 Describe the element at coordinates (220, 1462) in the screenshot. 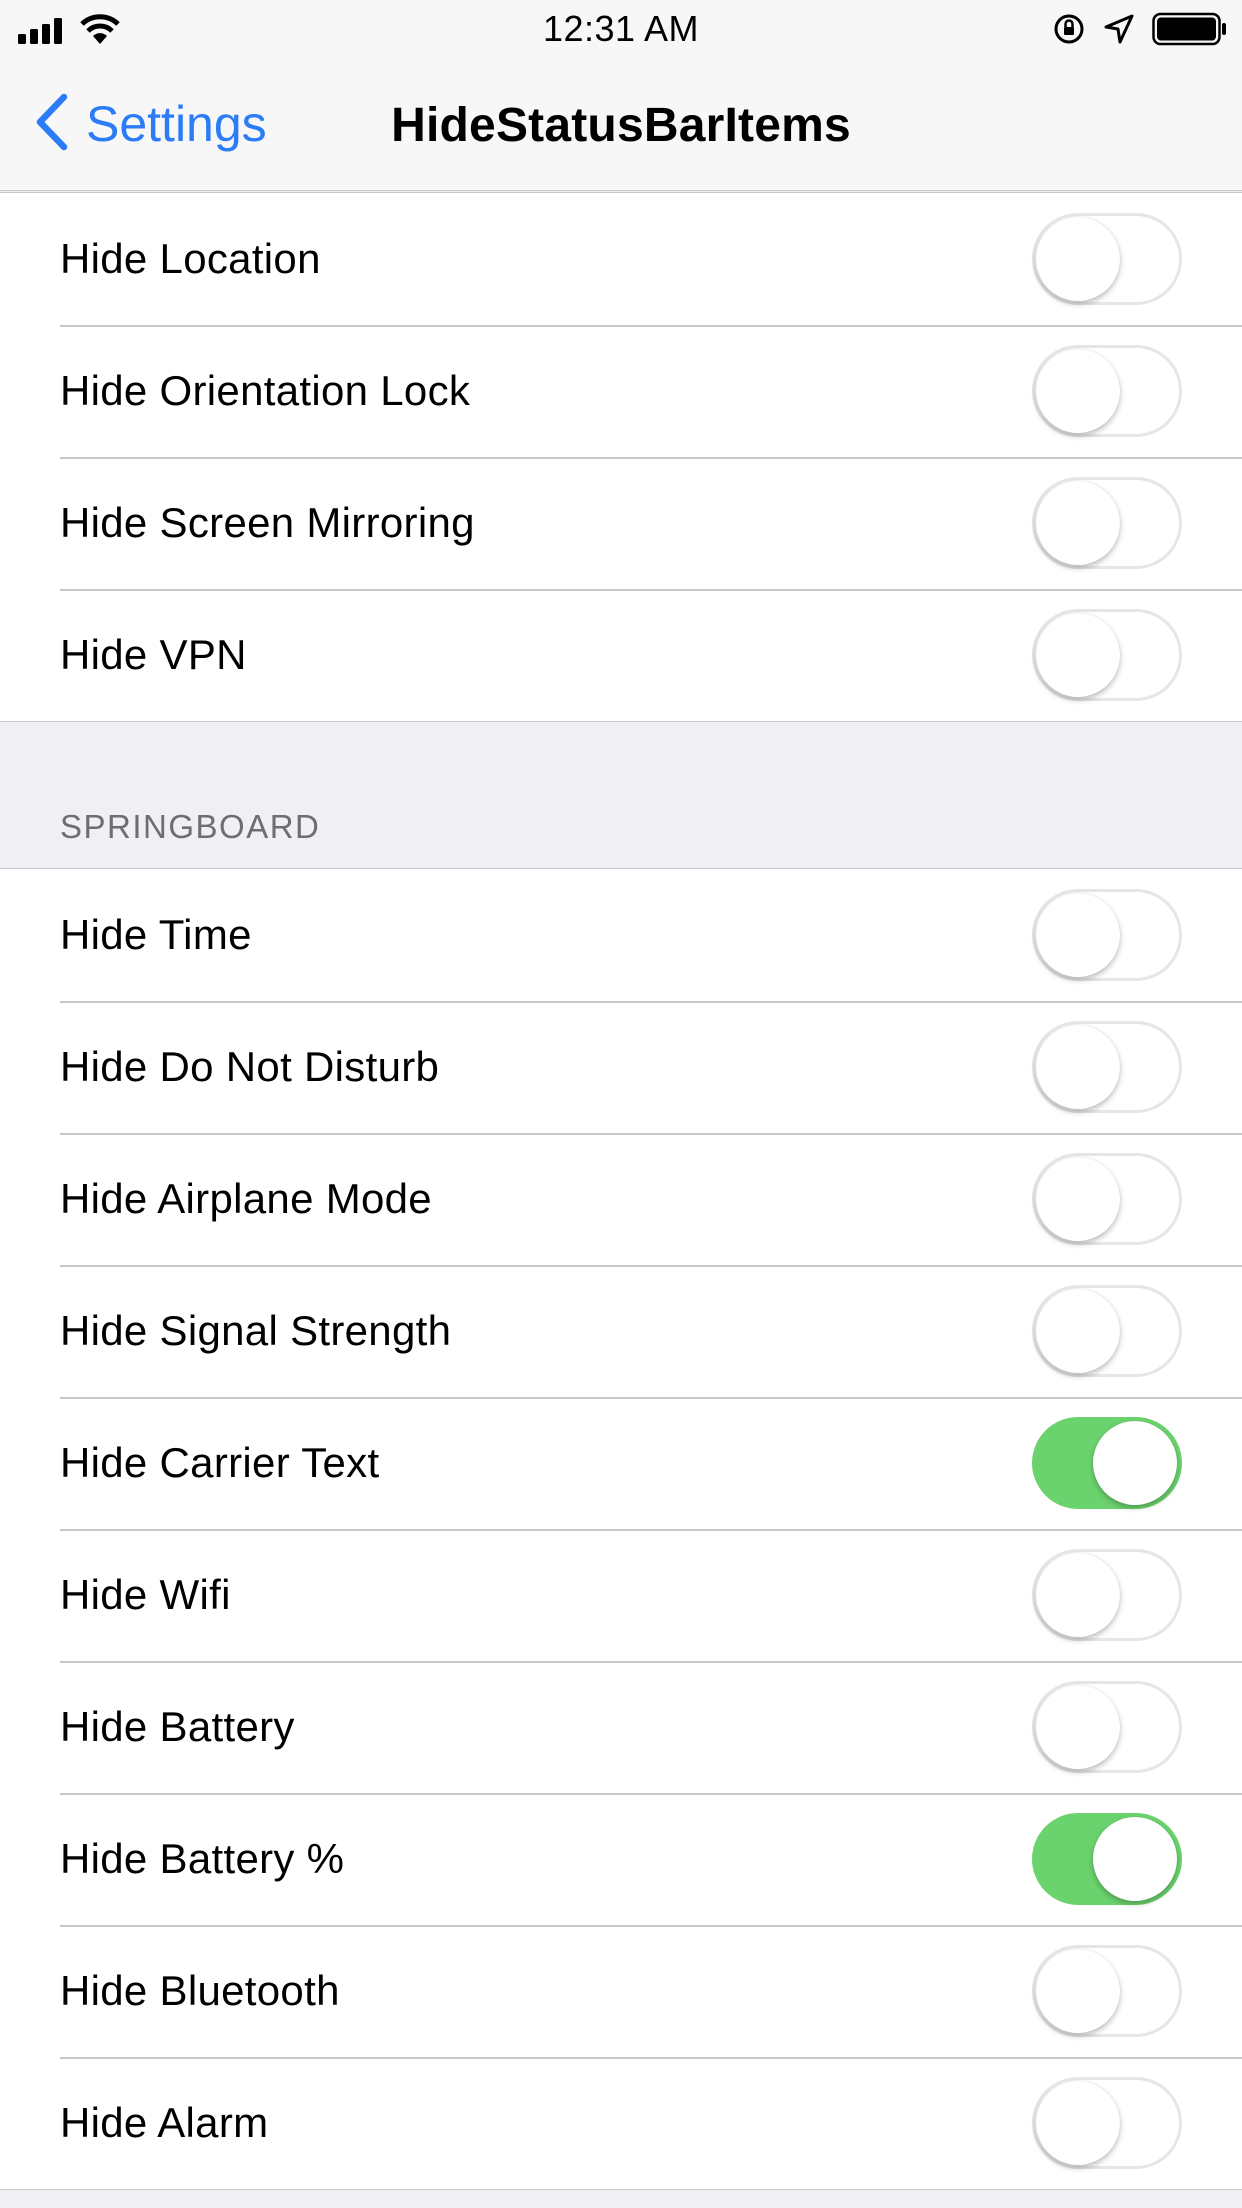

I see `setting-label: Hide Carrier Text` at that location.